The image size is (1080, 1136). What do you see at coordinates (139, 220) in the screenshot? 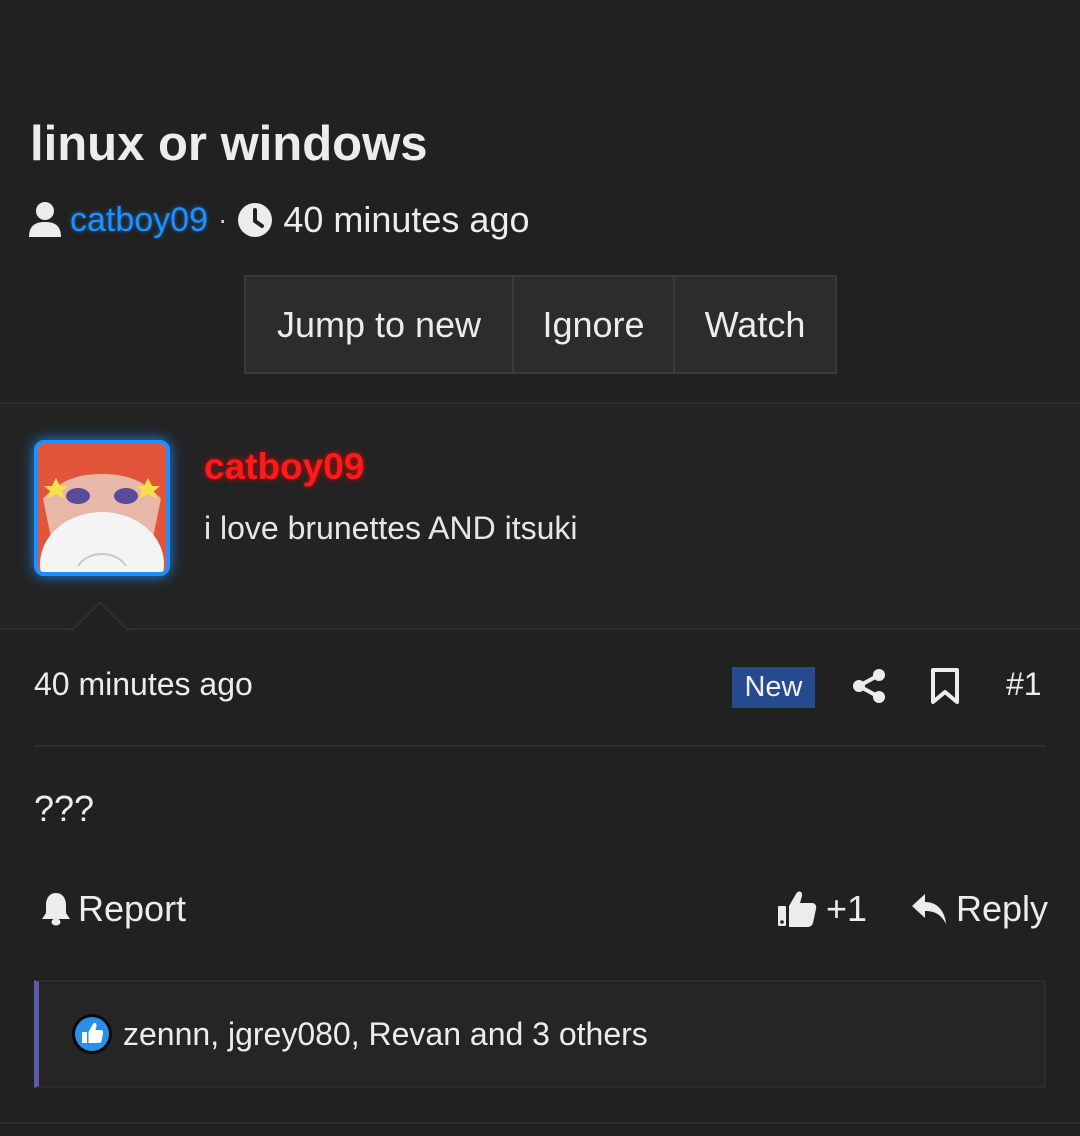
I see `thread-author-link: catboy09` at bounding box center [139, 220].